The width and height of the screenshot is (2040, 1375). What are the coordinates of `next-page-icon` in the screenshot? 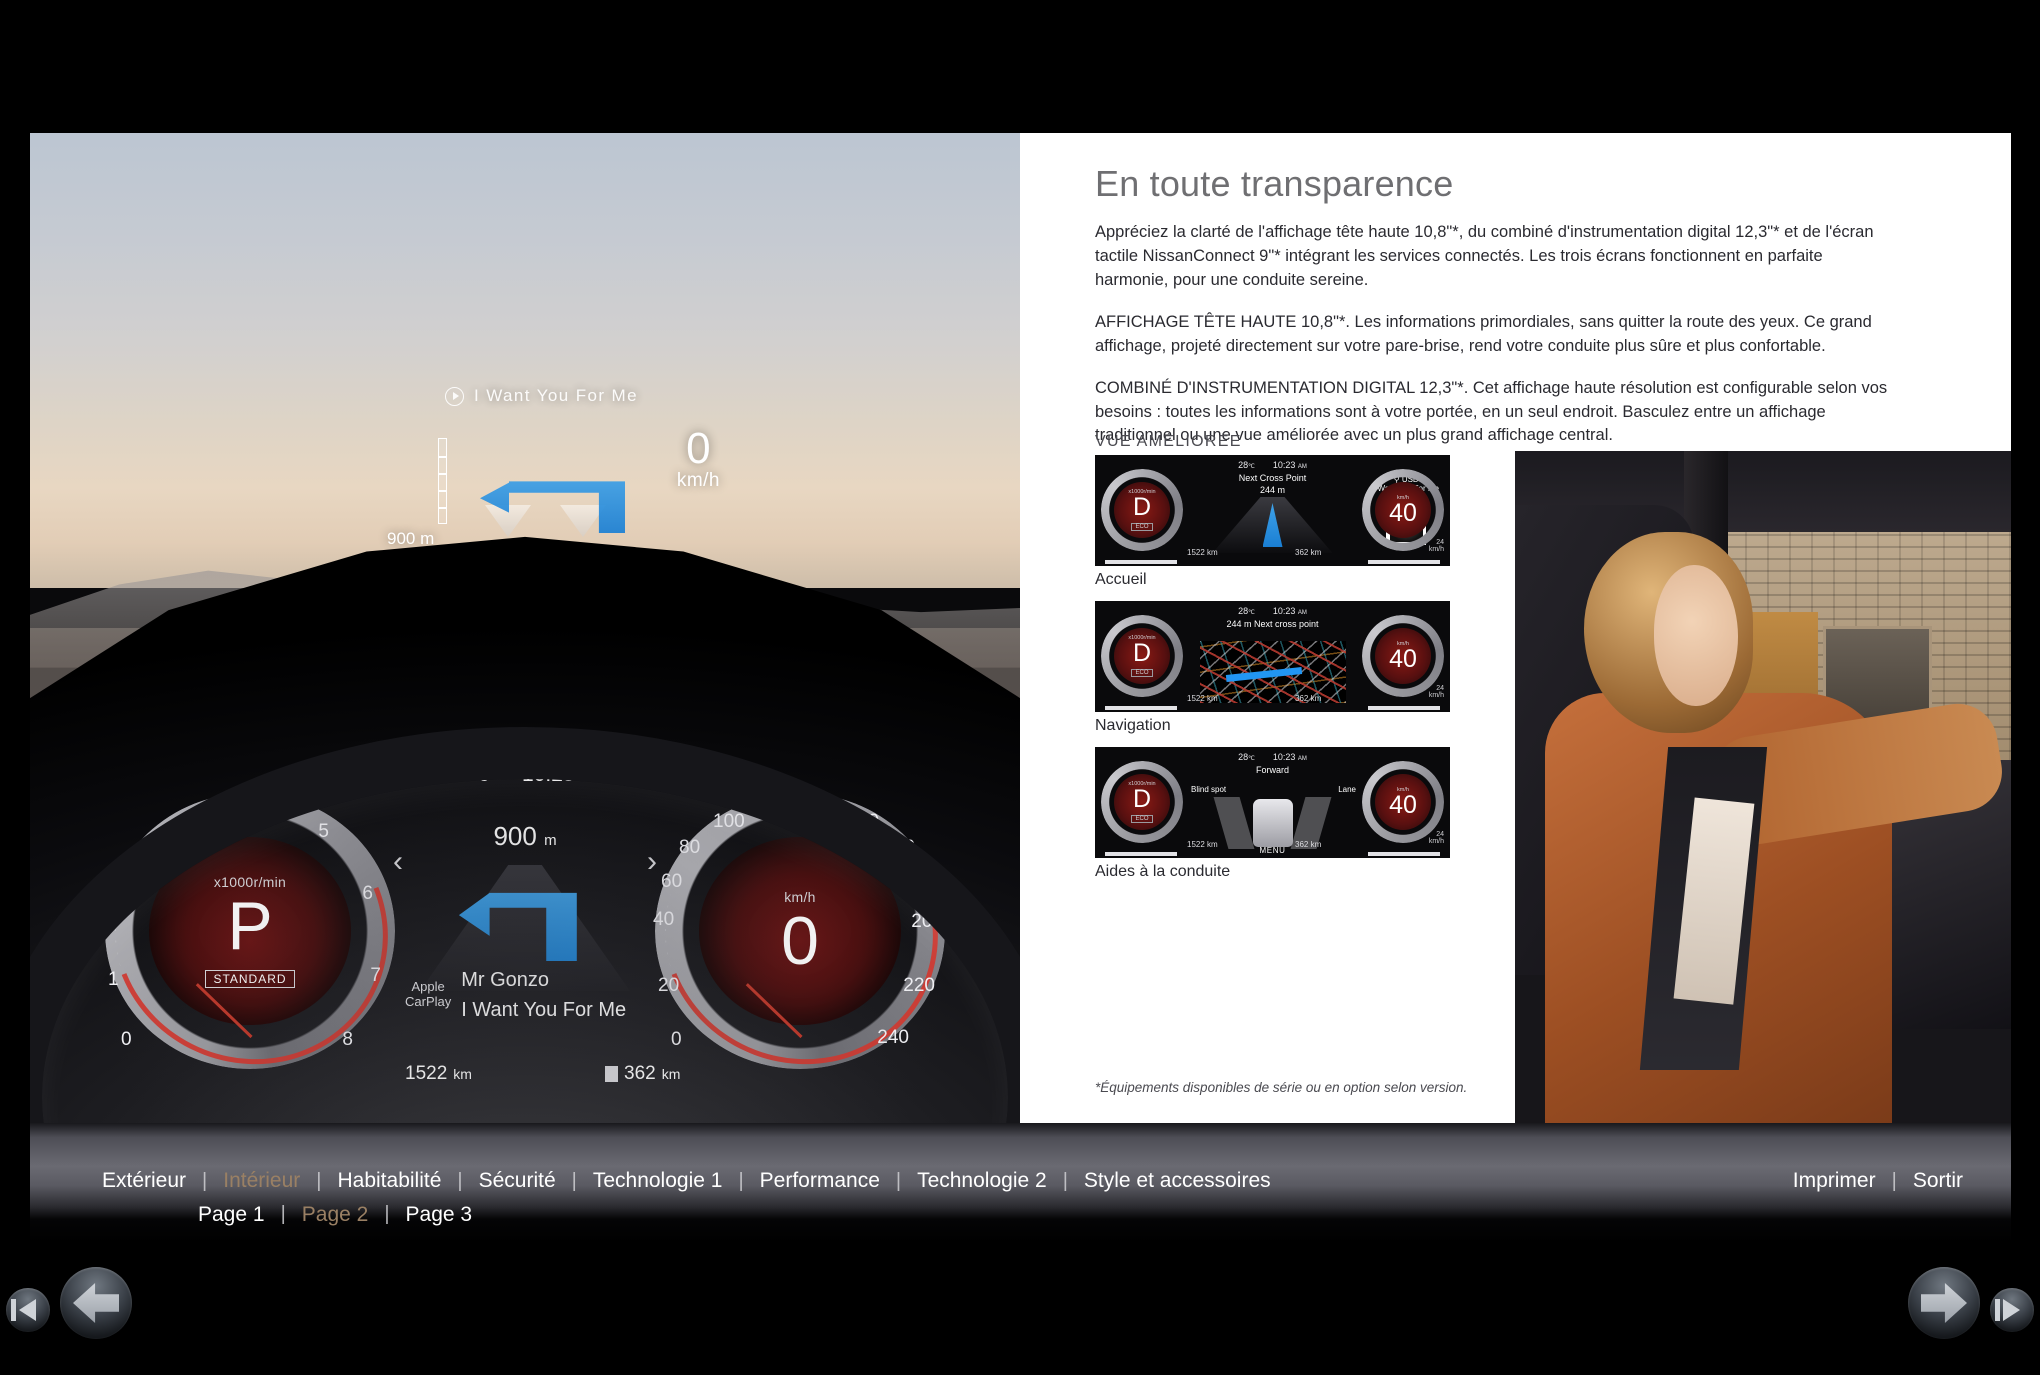 It's located at (1944, 1303).